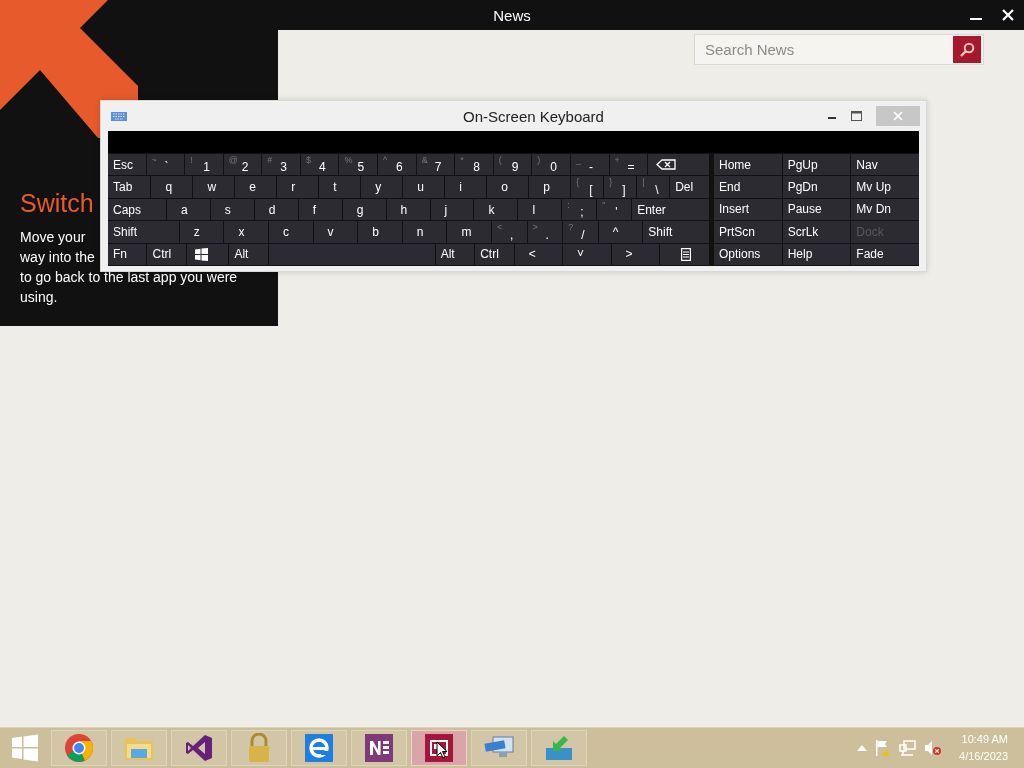 The width and height of the screenshot is (1024, 768). I want to click on keyboard-icon, so click(119, 116).